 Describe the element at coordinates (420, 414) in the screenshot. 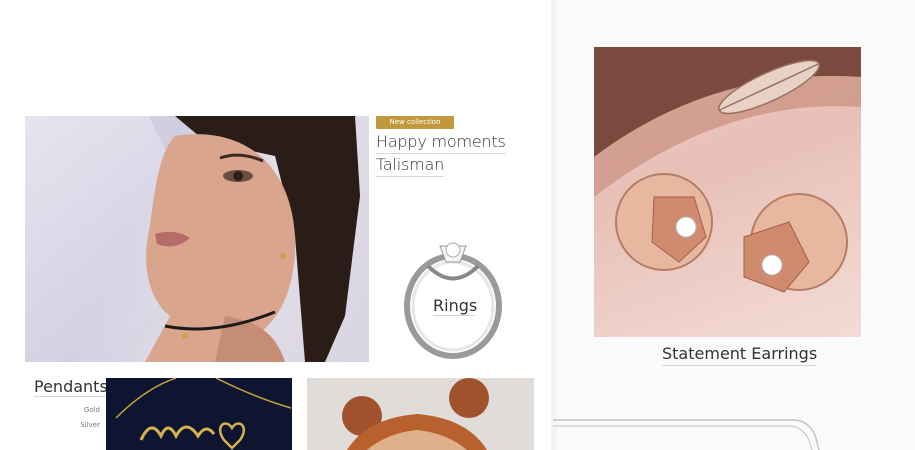

I see `model-with-buns-image` at that location.